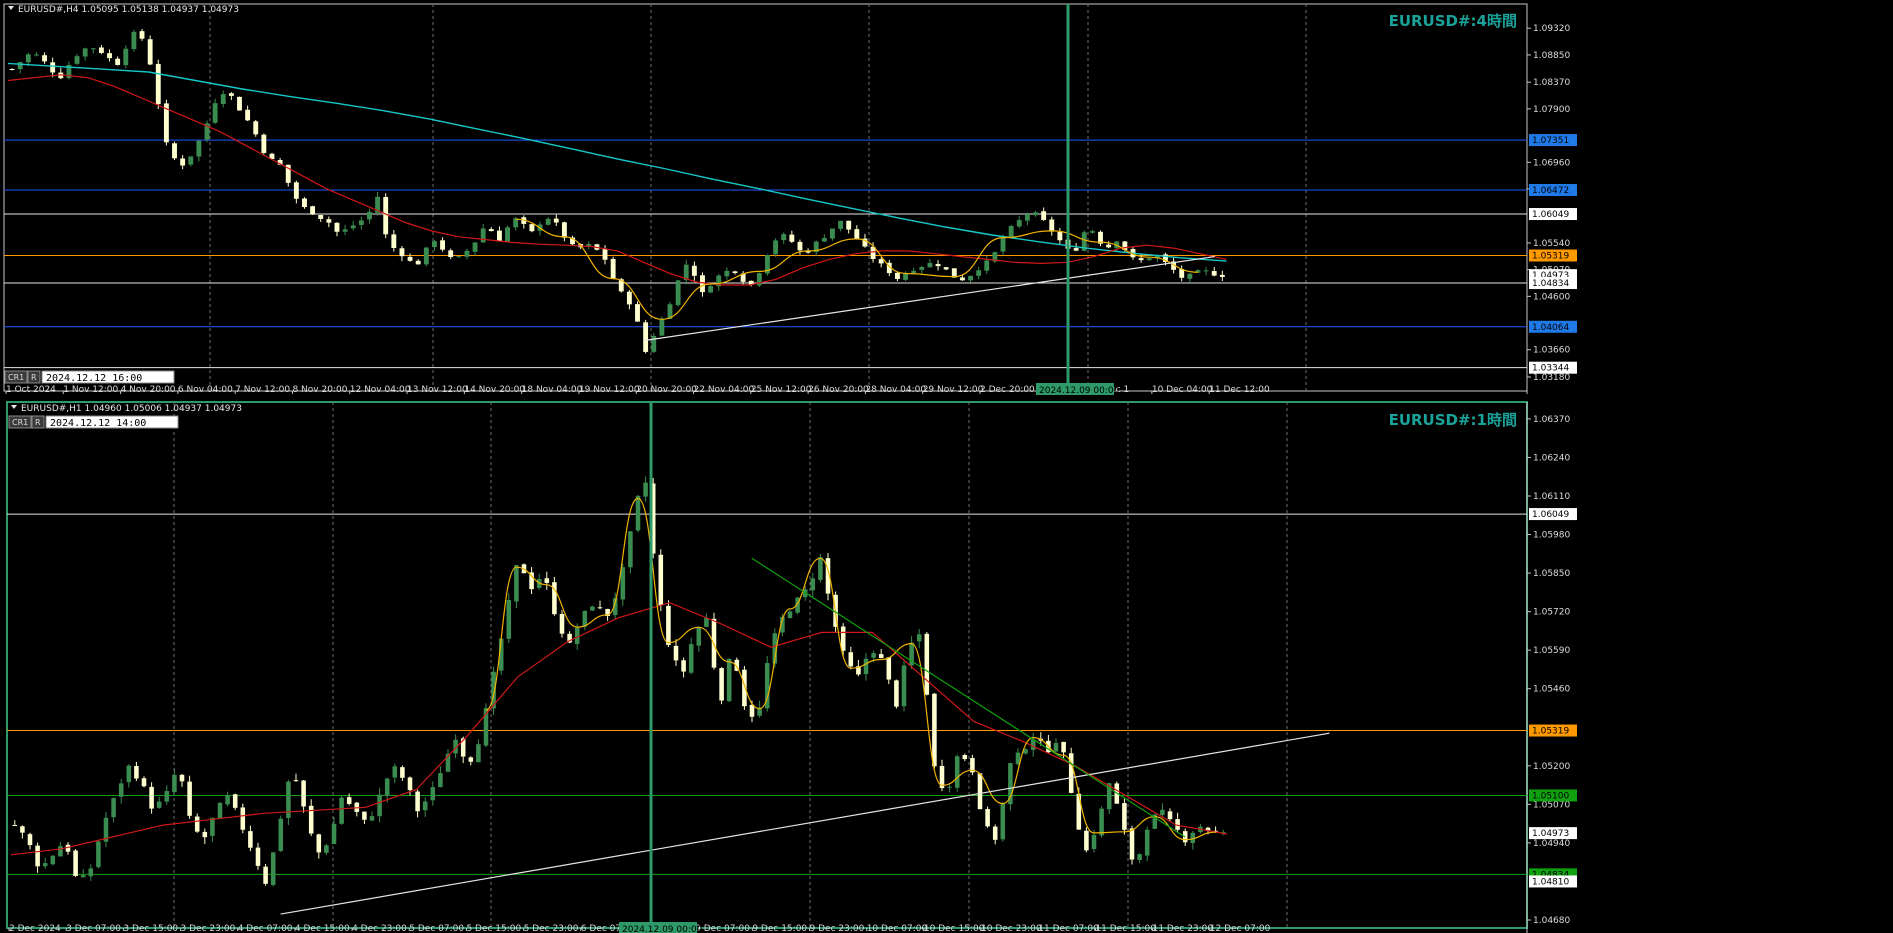 This screenshot has width=1893, height=933. Describe the element at coordinates (1551, 844) in the screenshot. I see `price-tick-label: 1.04940` at that location.